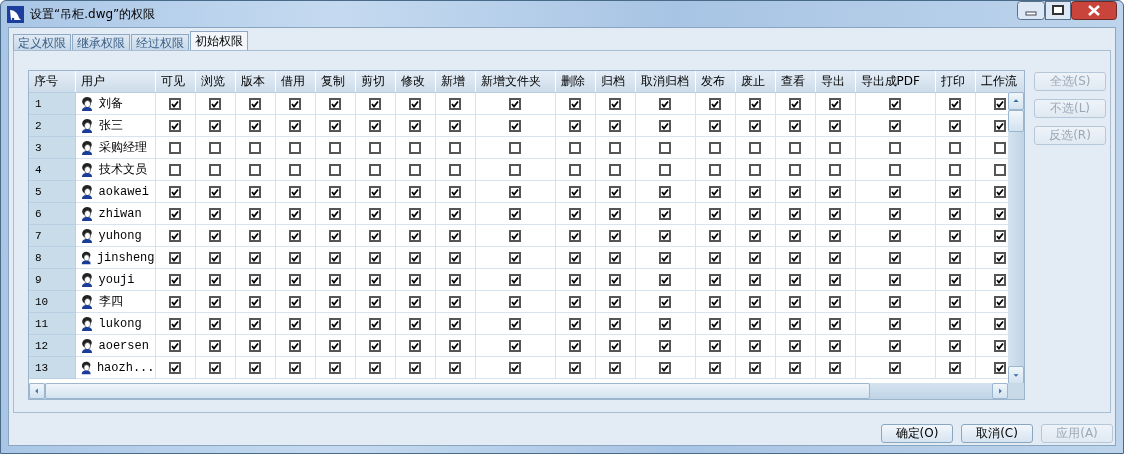  I want to click on scroll-thumb, so click(1016, 121).